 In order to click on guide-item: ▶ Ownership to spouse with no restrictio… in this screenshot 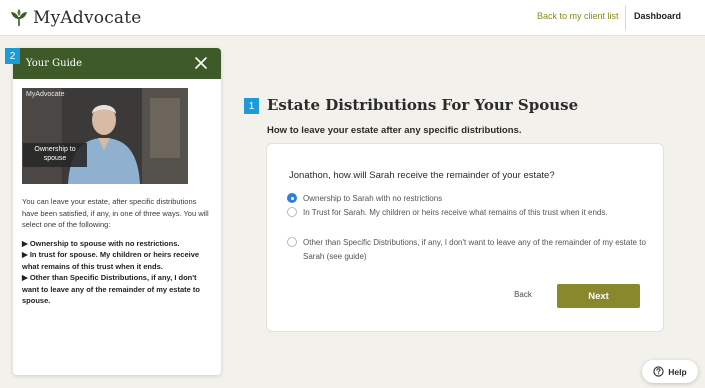, I will do `click(101, 243)`.